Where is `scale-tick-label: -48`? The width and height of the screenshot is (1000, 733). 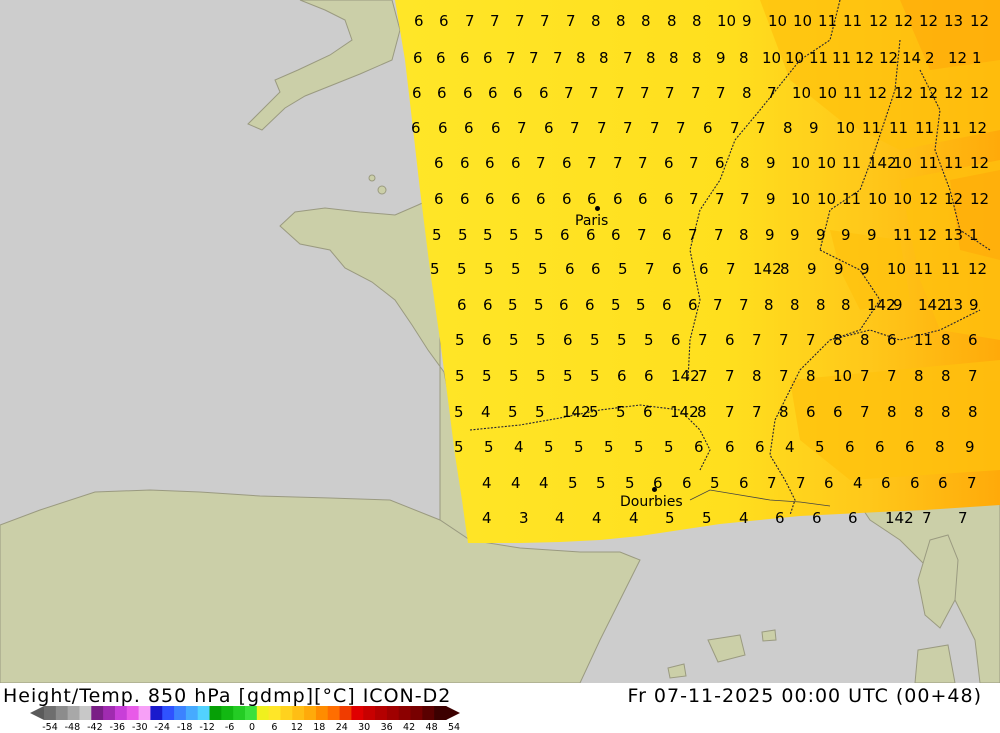 scale-tick-label: -48 is located at coordinates (73, 727).